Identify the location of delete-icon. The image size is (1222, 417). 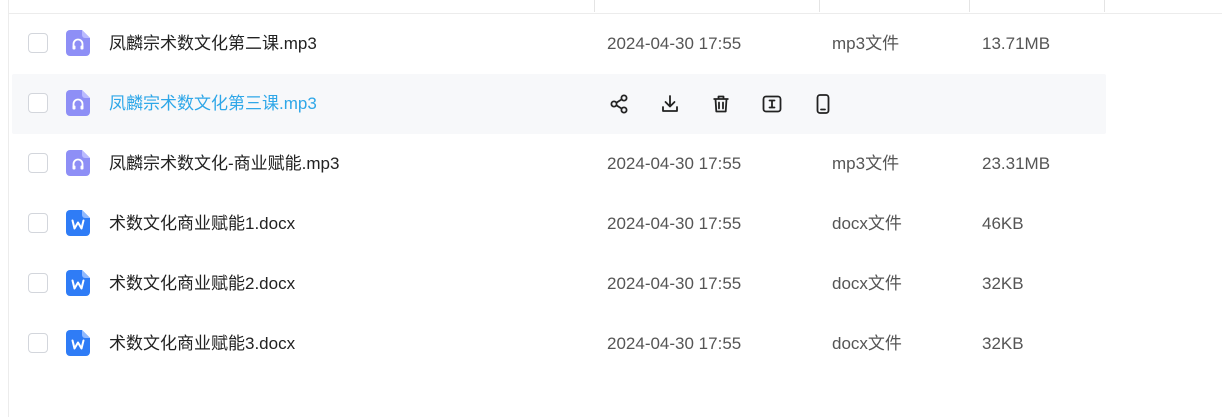
(721, 104).